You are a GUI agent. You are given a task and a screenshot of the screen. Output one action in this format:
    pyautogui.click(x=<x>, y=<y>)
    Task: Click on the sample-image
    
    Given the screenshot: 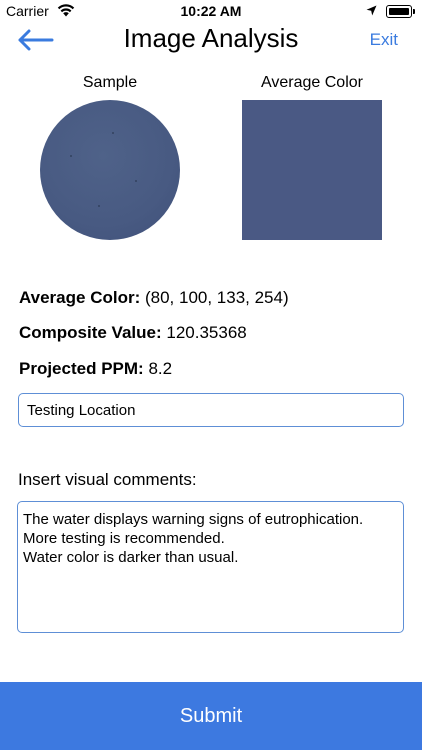 What is the action you would take?
    pyautogui.click(x=110, y=170)
    